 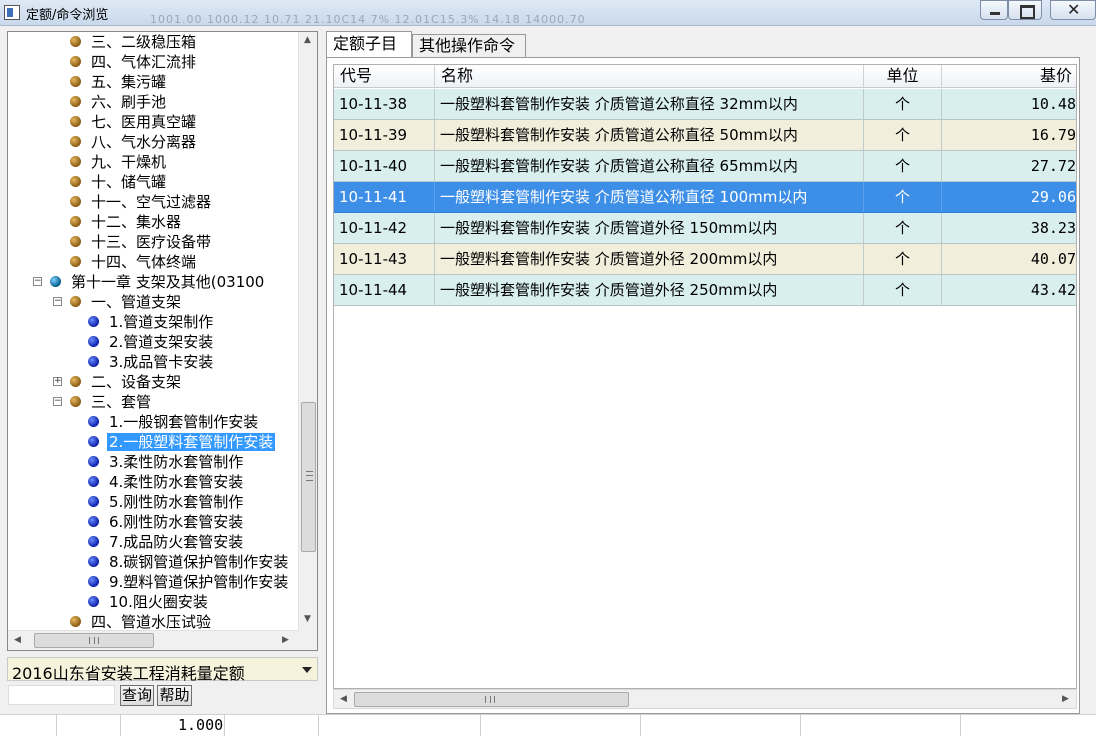 What do you see at coordinates (369, 44) in the screenshot?
I see `tab-quota-items: 定额子目` at bounding box center [369, 44].